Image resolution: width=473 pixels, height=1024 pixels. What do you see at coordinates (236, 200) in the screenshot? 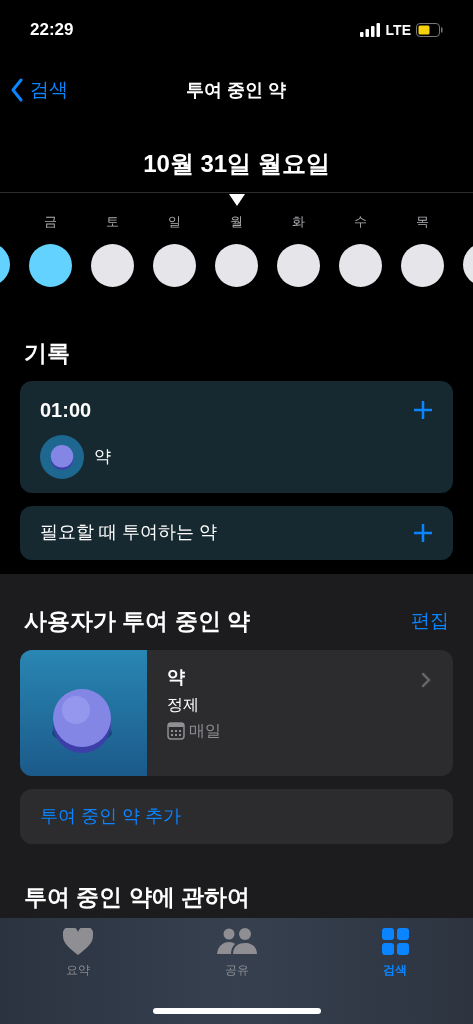
I see `current-day-marker-icon` at bounding box center [236, 200].